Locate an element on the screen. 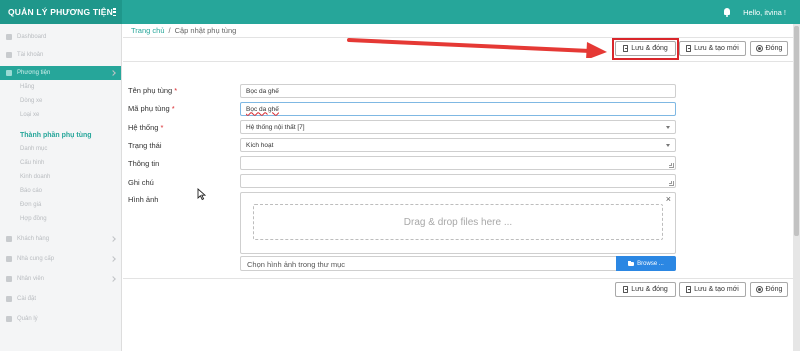 Image resolution: width=800 pixels, height=351 pixels. system-select: Hệ thống nội thất [7] is located at coordinates (458, 127).